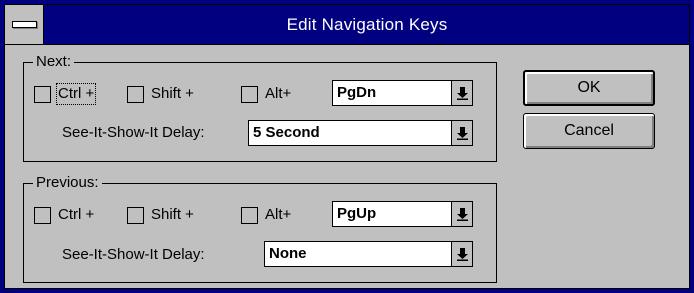  Describe the element at coordinates (589, 131) in the screenshot. I see `cancel-button: Cancel` at that location.